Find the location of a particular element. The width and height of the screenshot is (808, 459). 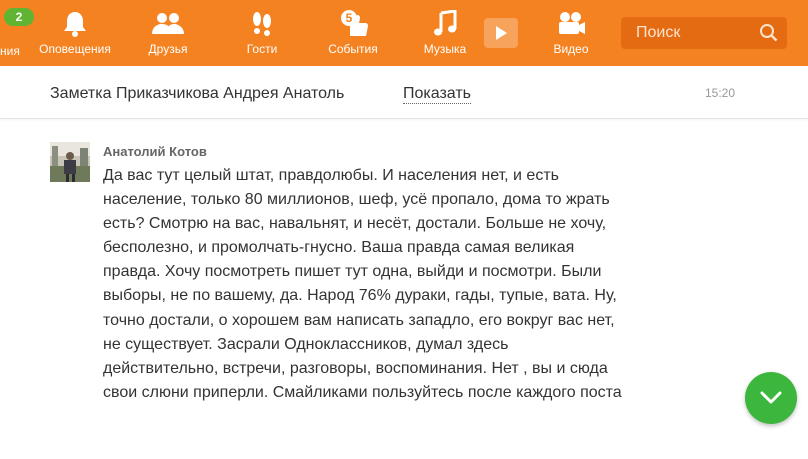

video-play-button is located at coordinates (501, 33).